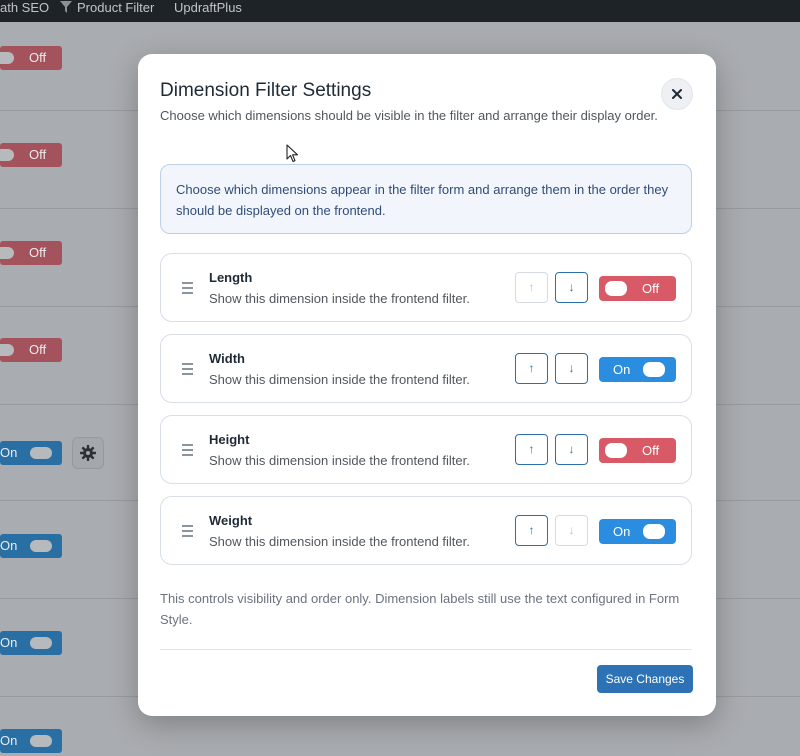 This screenshot has height=756, width=800. Describe the element at coordinates (231, 520) in the screenshot. I see `dimension-name: Weight` at that location.